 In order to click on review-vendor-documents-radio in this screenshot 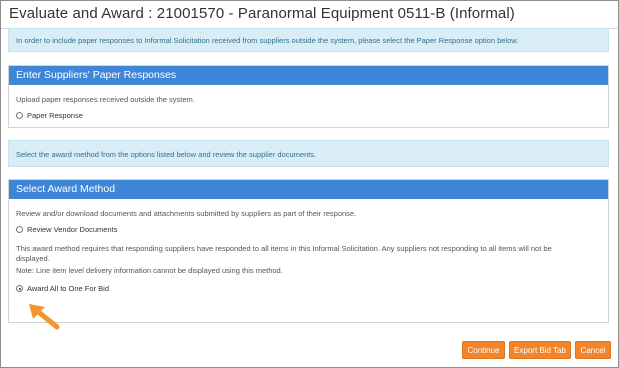, I will do `click(19, 229)`.